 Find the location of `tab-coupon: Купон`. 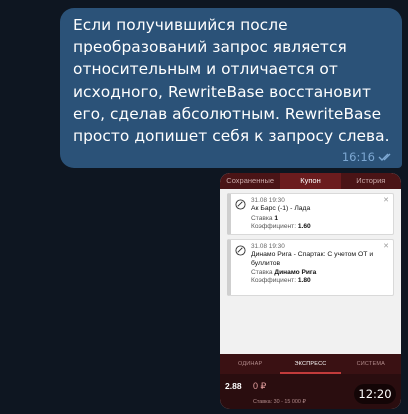

tab-coupon: Купон is located at coordinates (310, 181).